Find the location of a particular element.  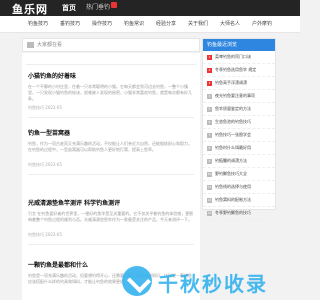

category-item: 户外摩钓 is located at coordinates (262, 24).